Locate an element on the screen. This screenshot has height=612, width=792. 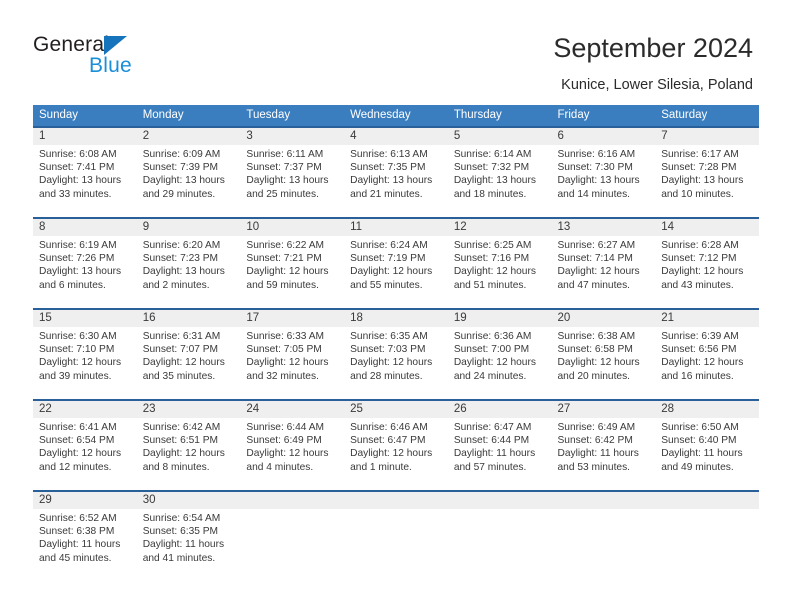
sunrise-text: Sunrise: 6:20 AM is located at coordinates (181, 245).